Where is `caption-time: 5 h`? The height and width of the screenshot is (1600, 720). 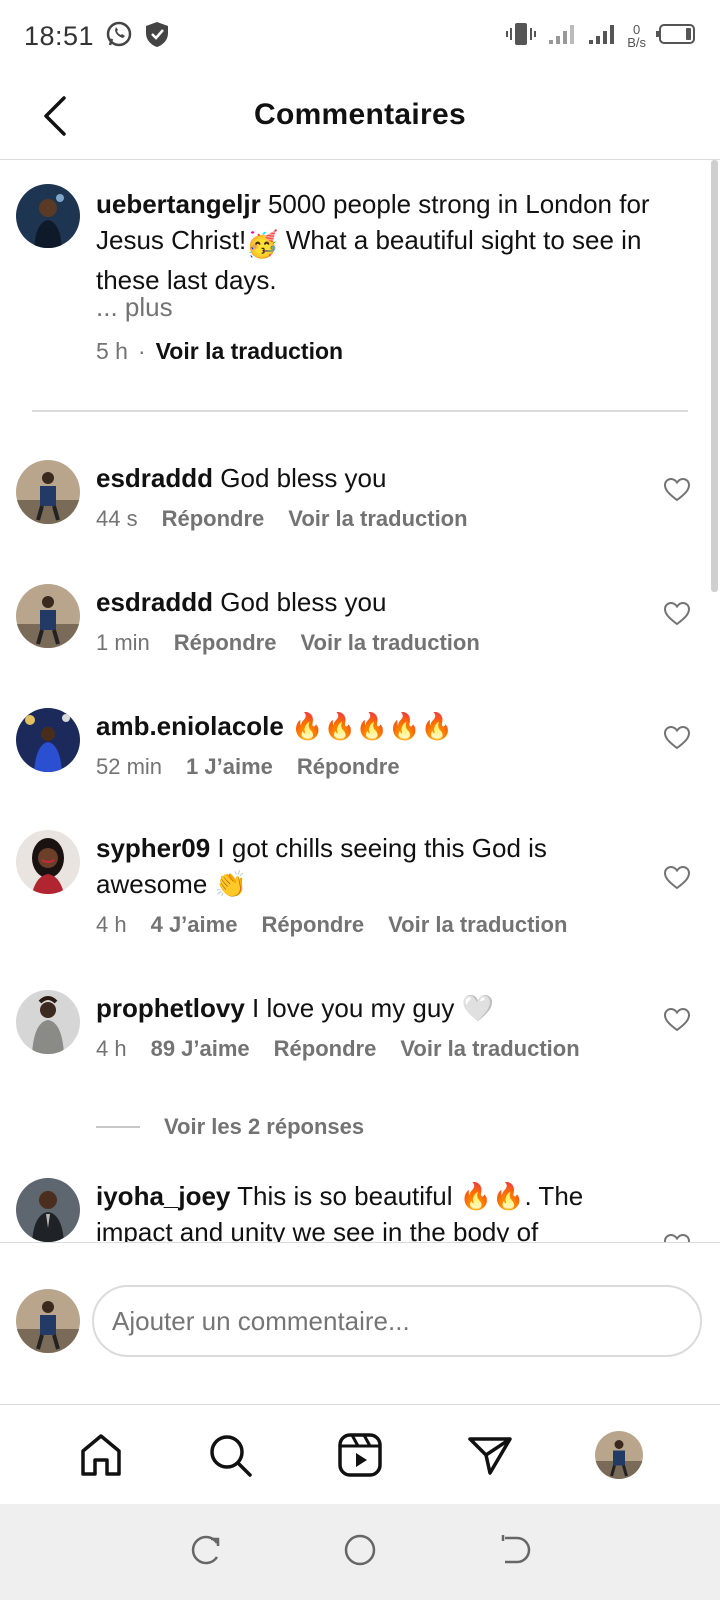
caption-time: 5 h is located at coordinates (112, 351).